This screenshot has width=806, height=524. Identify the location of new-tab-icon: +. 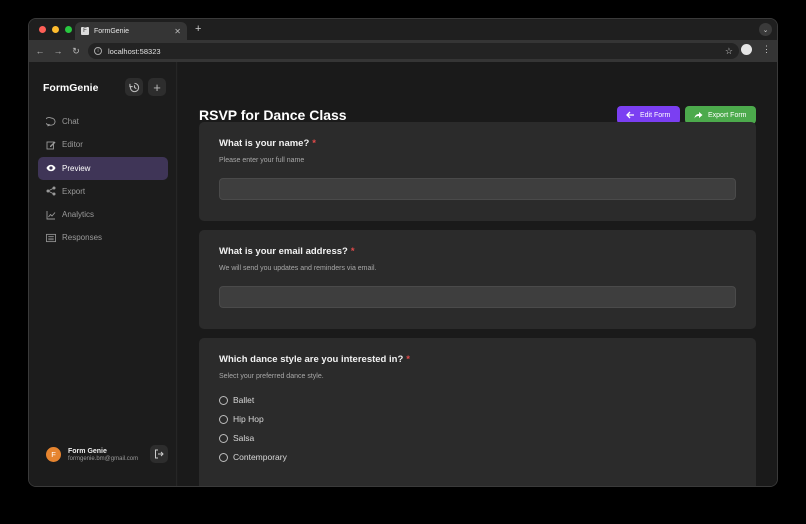
(198, 29).